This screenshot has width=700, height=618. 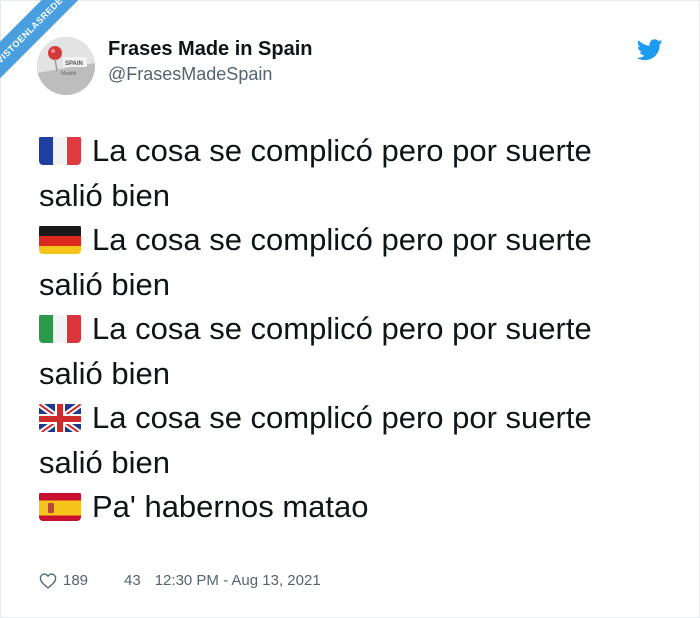 I want to click on italy-flag-icon, so click(x=60, y=328).